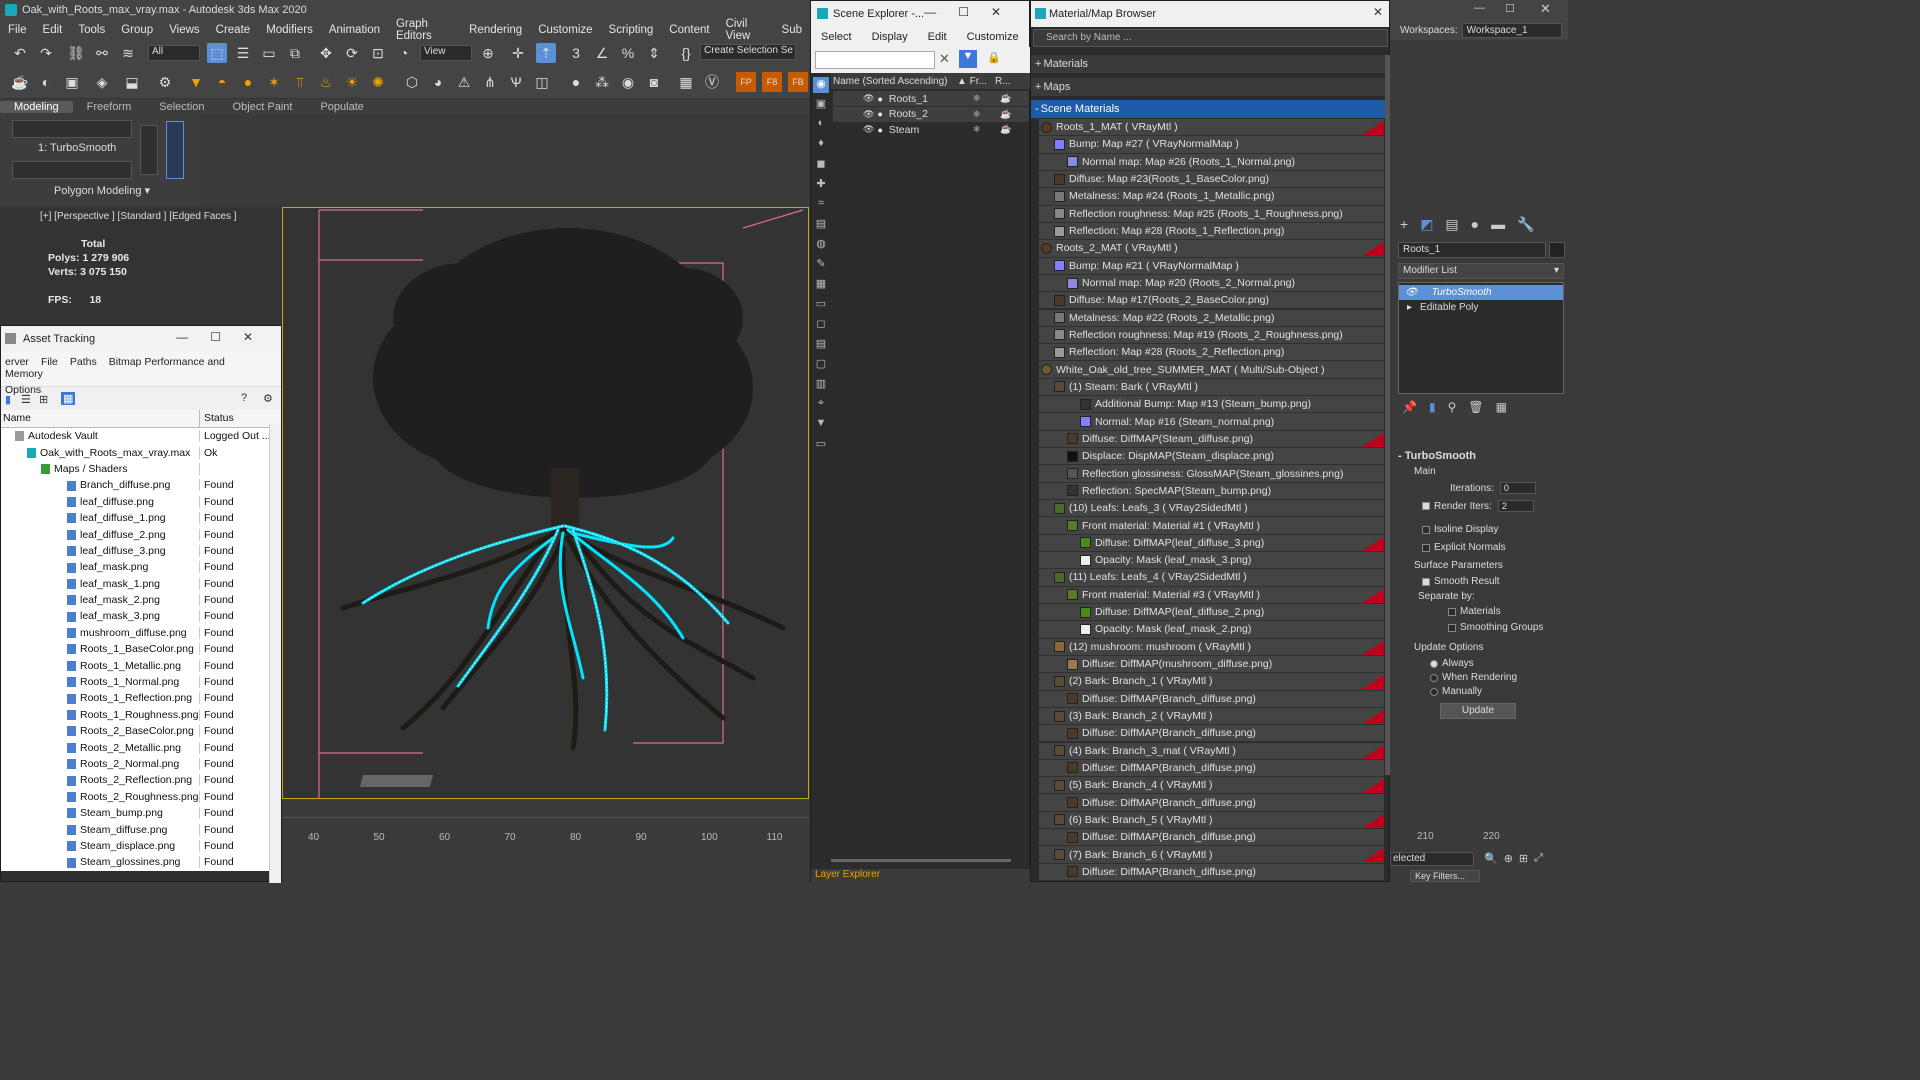  What do you see at coordinates (821, 225) in the screenshot?
I see `groups-filter-icon: ▤` at bounding box center [821, 225].